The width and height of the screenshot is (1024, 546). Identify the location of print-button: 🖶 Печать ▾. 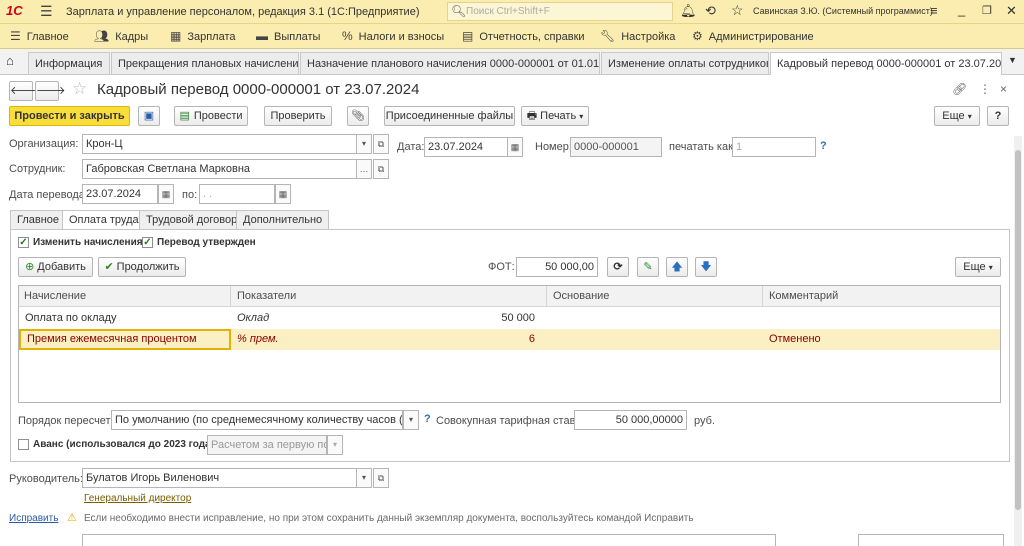
(555, 116).